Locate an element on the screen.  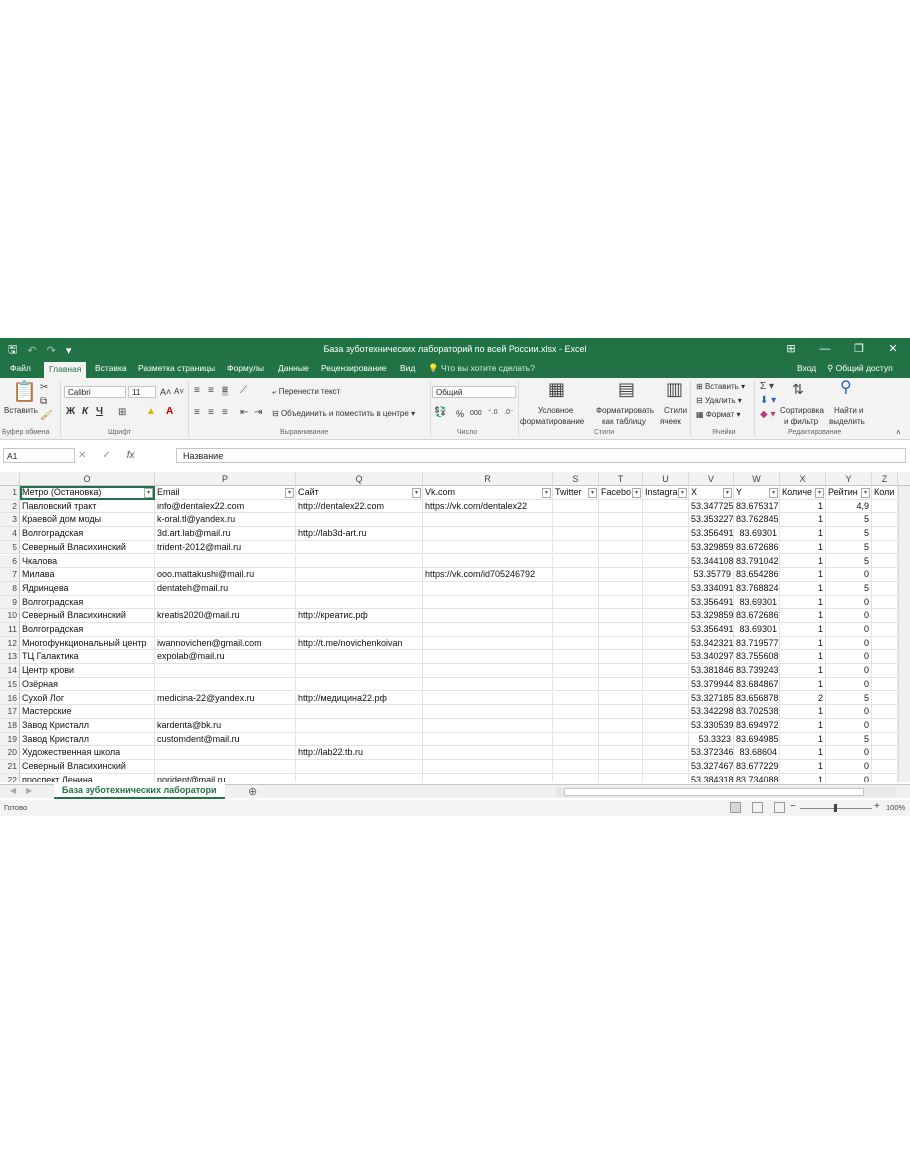
table-cell: Озёрная is located at coordinates (87, 684).